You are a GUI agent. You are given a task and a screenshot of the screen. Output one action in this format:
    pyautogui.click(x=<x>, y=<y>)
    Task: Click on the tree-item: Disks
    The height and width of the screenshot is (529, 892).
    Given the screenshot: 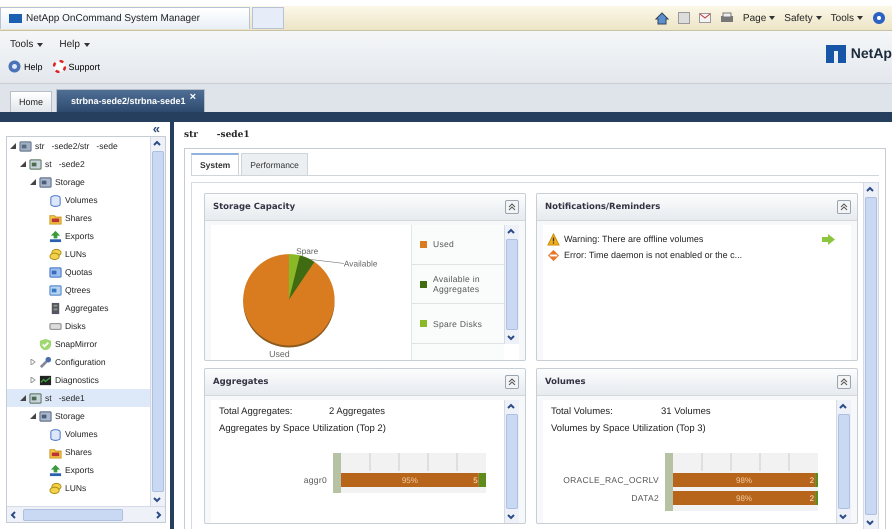 What is the action you would take?
    pyautogui.click(x=78, y=326)
    